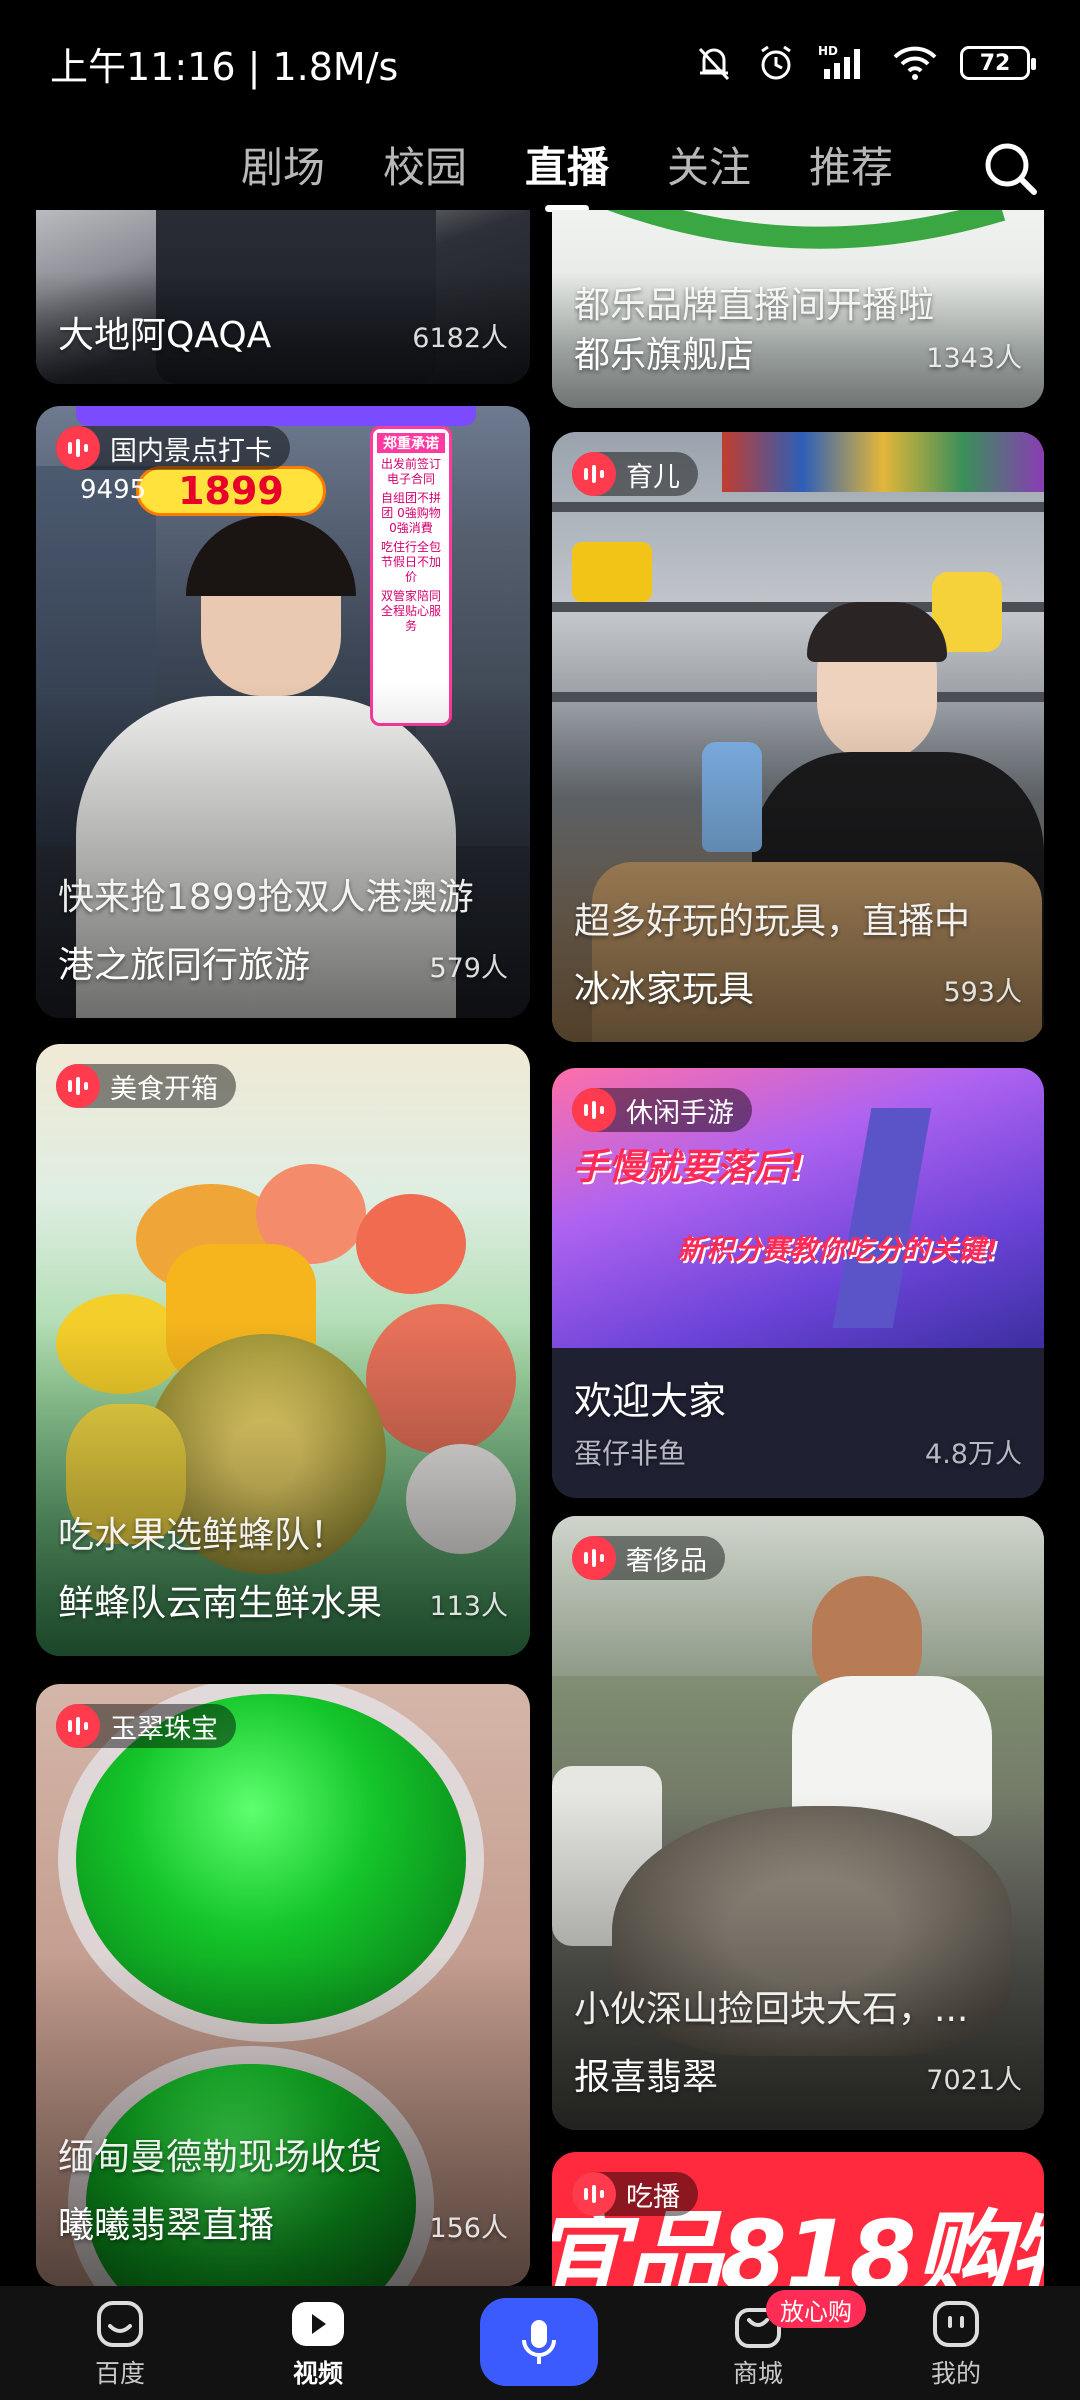  Describe the element at coordinates (851, 168) in the screenshot. I see `tab-recommend: 推荐` at that location.